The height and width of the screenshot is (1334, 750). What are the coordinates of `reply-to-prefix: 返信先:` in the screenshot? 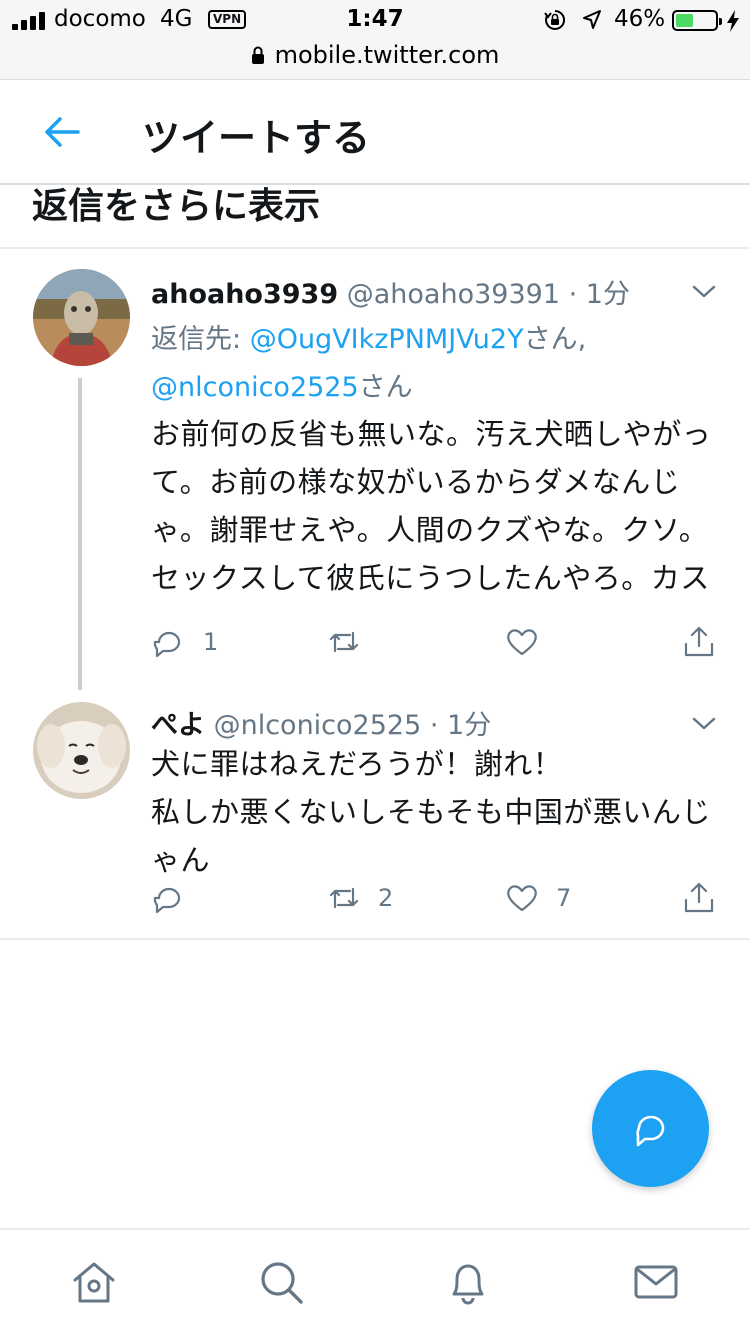 It's located at (200, 339).